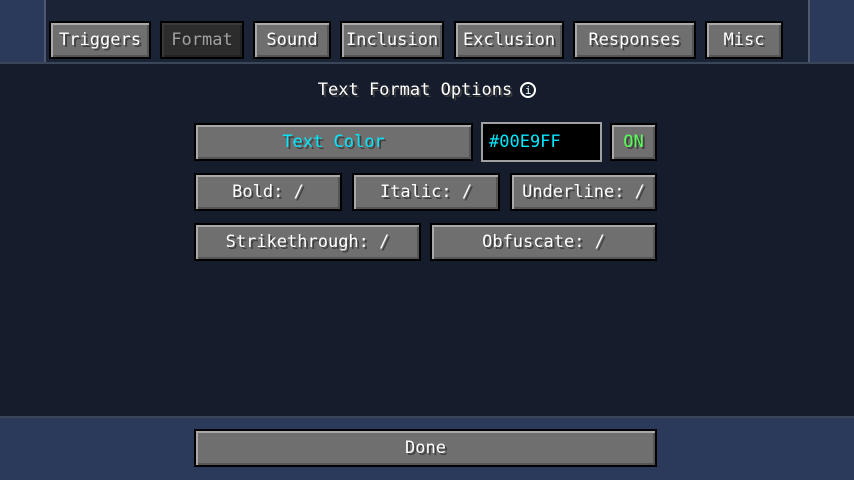 This screenshot has width=854, height=480. What do you see at coordinates (634, 40) in the screenshot?
I see `tab-responses: Responses` at bounding box center [634, 40].